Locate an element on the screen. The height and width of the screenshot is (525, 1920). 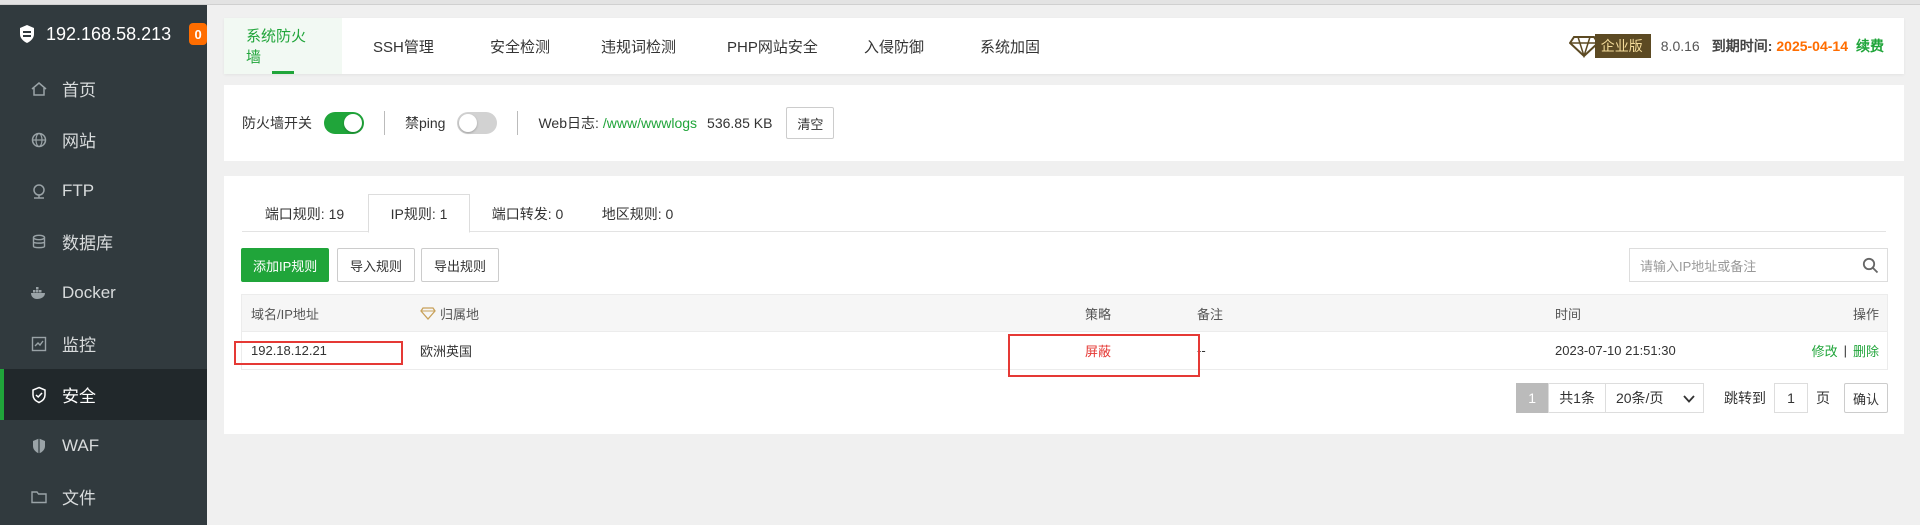
renew-link: 续费 is located at coordinates (1870, 46).